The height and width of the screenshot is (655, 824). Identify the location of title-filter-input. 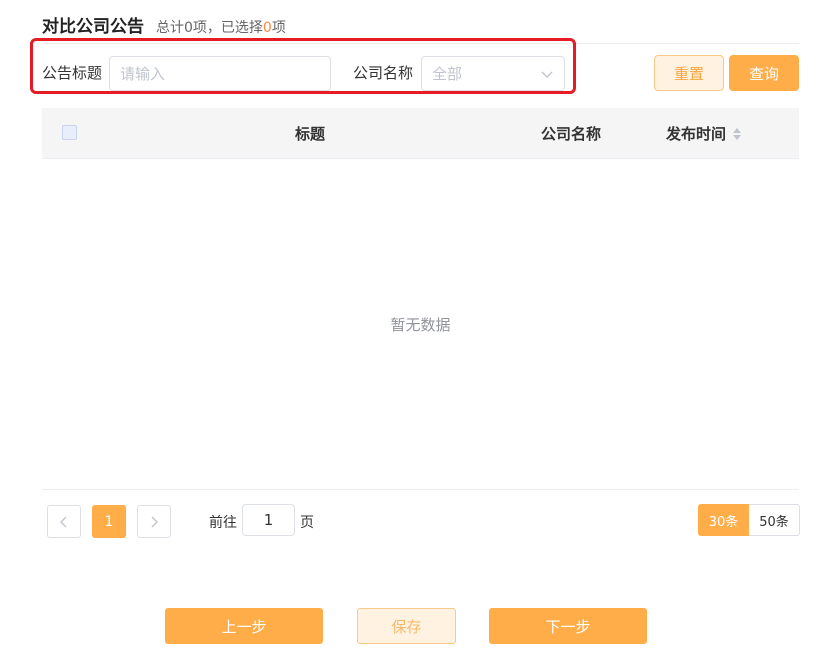
(220, 73).